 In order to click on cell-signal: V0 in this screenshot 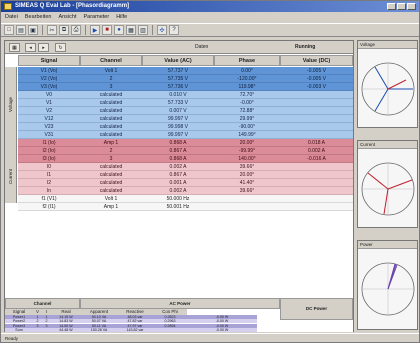, I will do `click(49, 95)`.